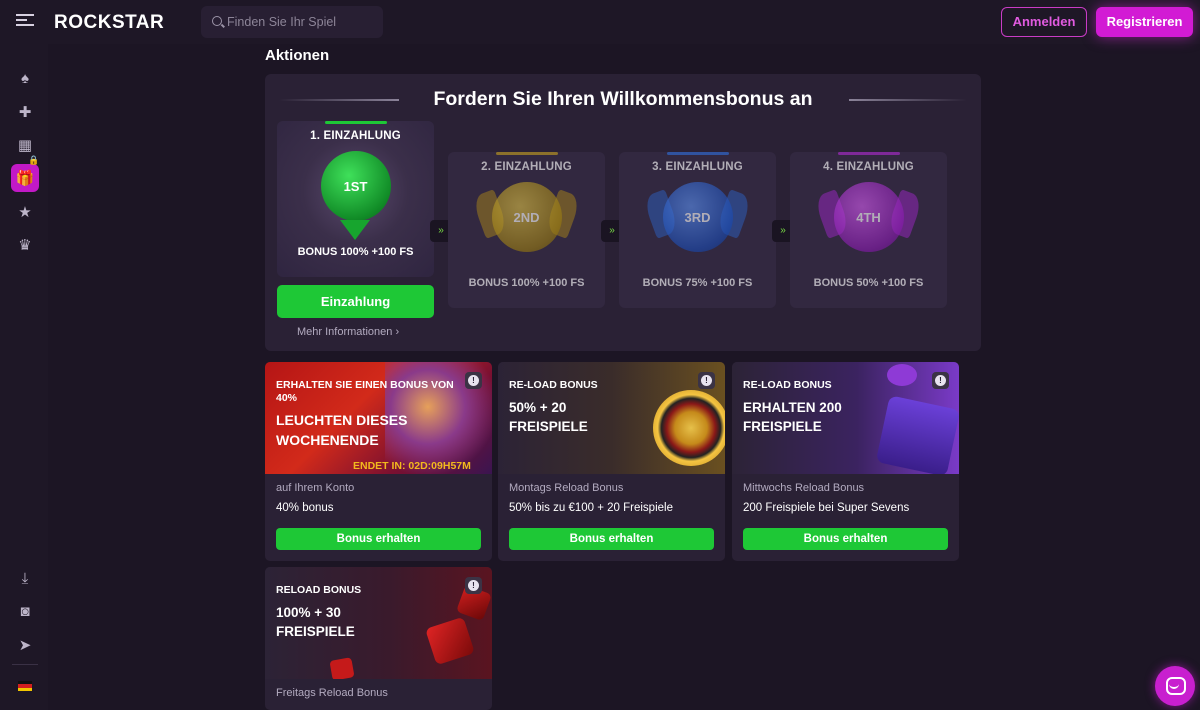 The image size is (1200, 710). I want to click on promo-tag: ERHALTEN SIE EINEN BONUS VON 40%, so click(365, 391).